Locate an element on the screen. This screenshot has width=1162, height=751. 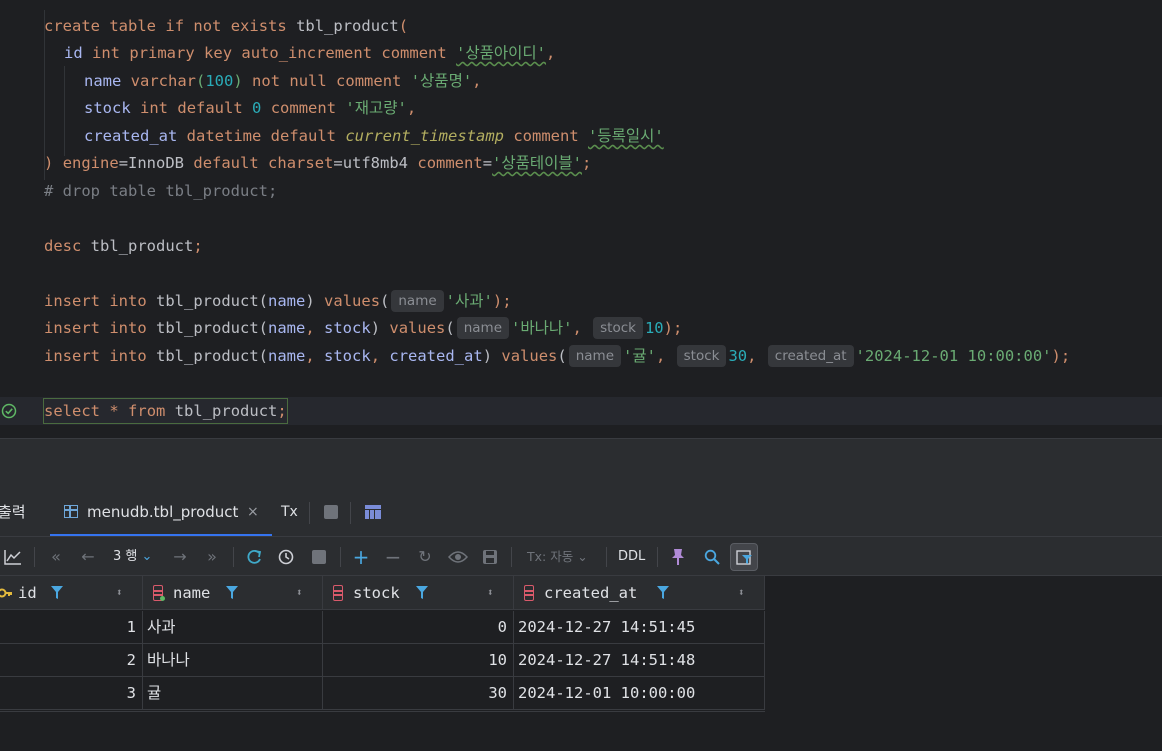
keyword: into is located at coordinates (128, 356).